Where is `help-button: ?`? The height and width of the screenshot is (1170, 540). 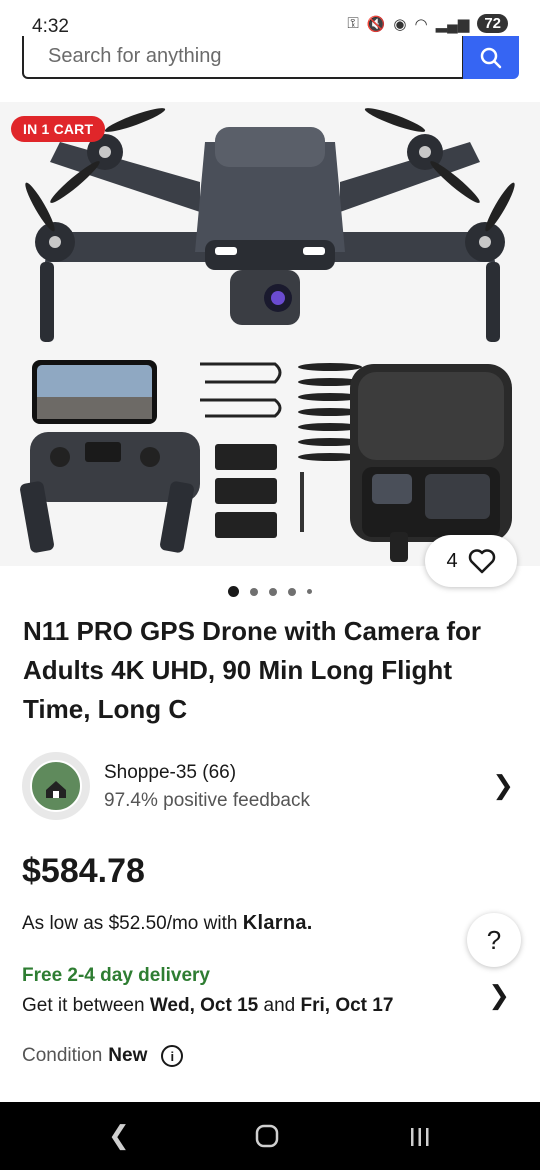 help-button: ? is located at coordinates (494, 940).